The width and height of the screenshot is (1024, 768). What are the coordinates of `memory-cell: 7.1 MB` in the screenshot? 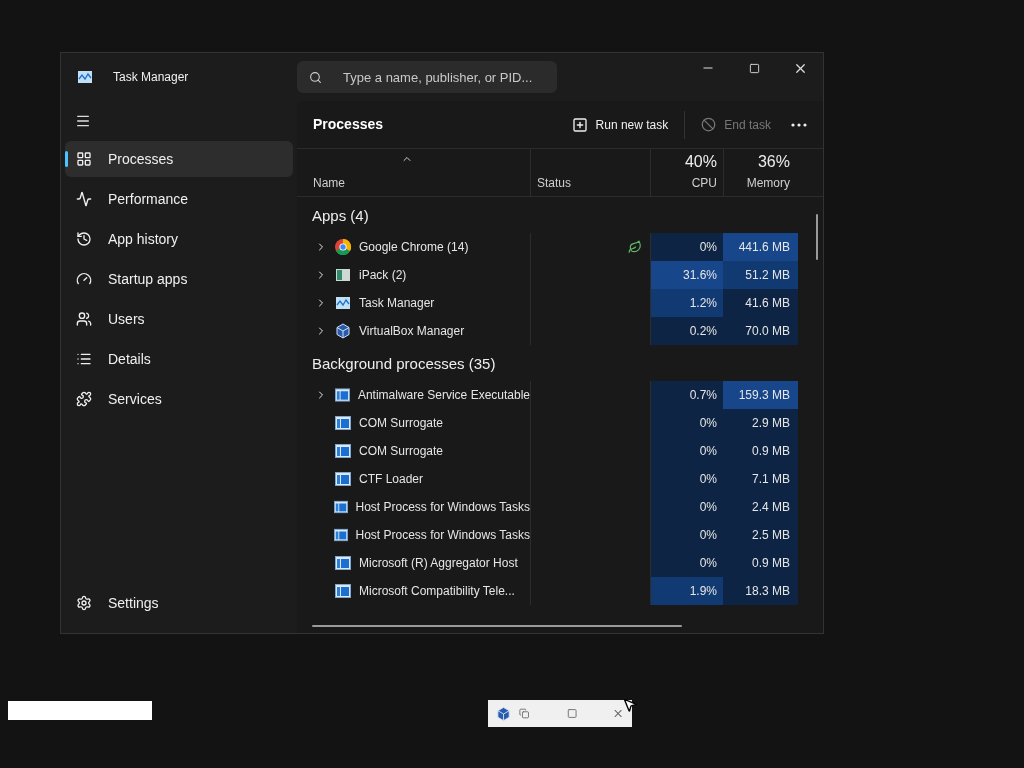 It's located at (760, 479).